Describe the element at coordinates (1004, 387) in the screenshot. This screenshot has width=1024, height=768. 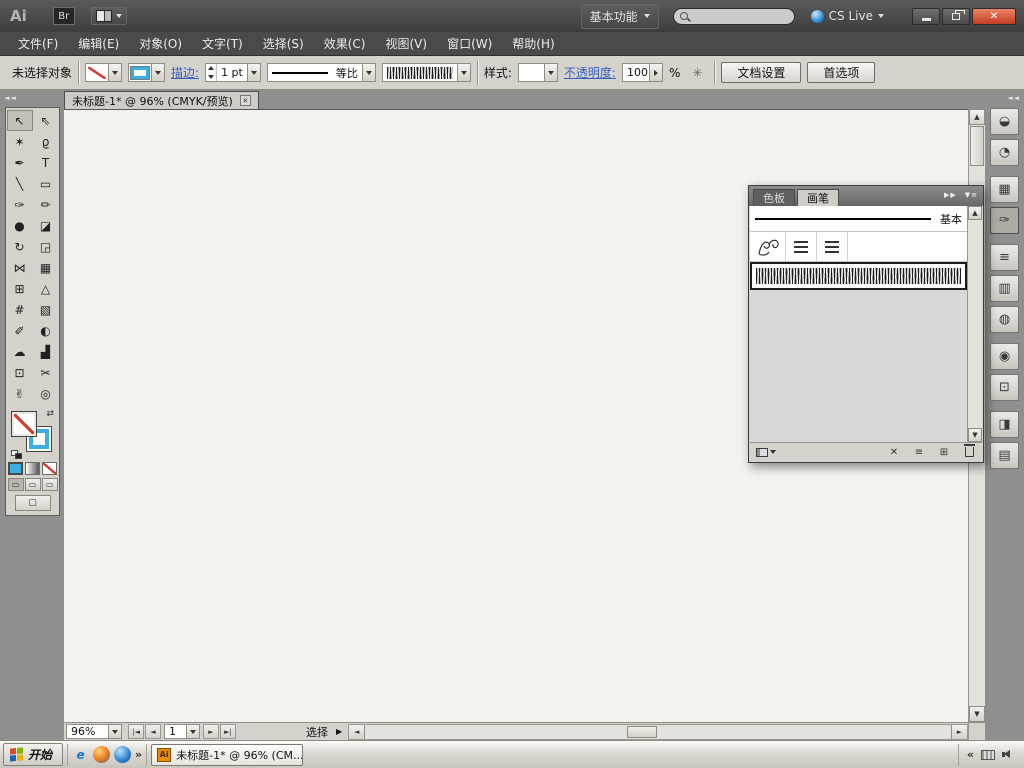
I see `artboards-panel-icon: ⊡` at that location.